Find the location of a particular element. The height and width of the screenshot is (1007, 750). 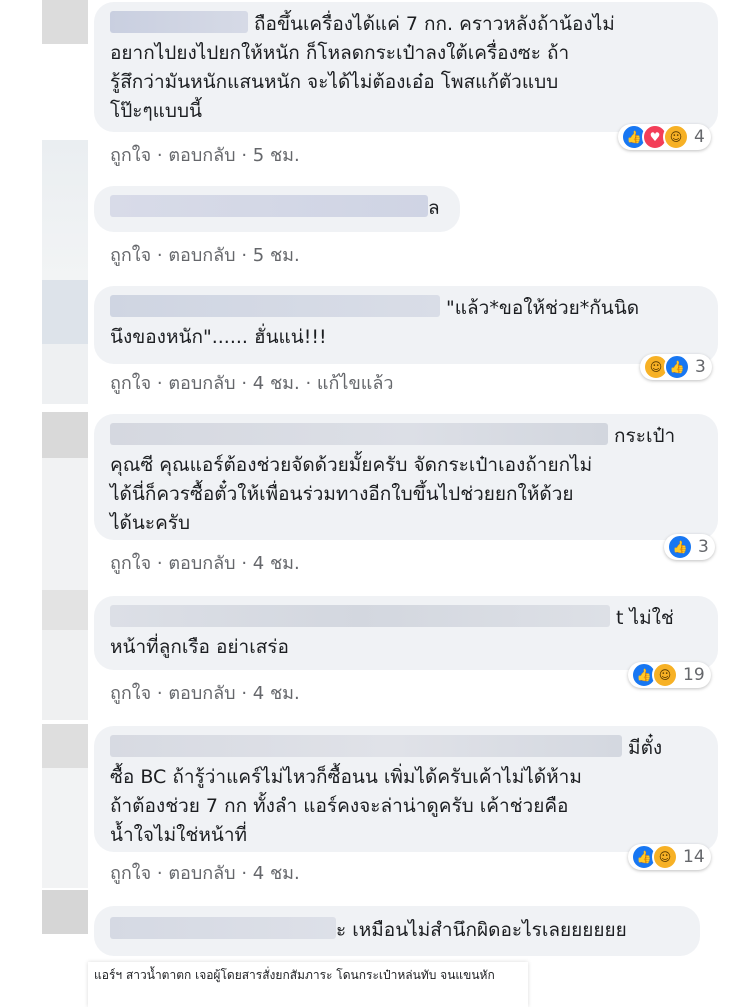

comment-bubble: ะ เหมือนไม่สำนึกผิดอะไรเลยยยยยย is located at coordinates (397, 931).